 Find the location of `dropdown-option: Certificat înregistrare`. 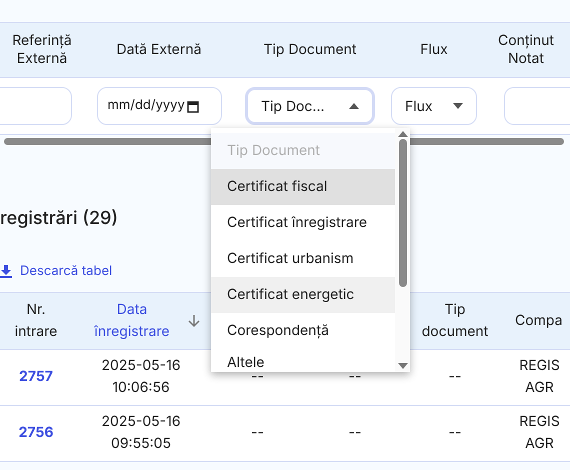

dropdown-option: Certificat înregistrare is located at coordinates (303, 223).